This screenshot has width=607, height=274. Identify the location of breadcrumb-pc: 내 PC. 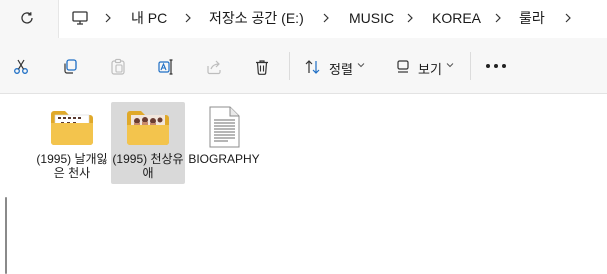
(149, 18).